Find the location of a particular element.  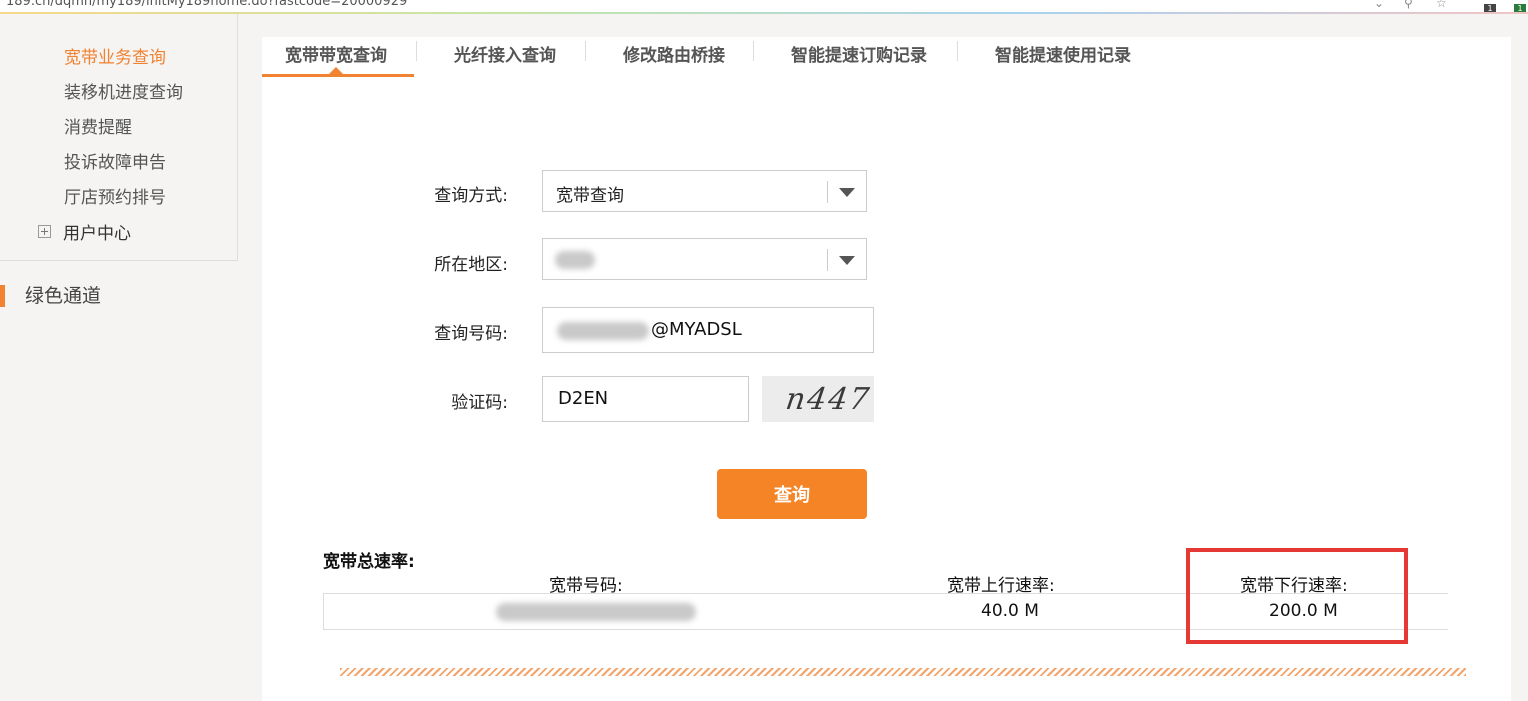

dropdown-icon: ⌄ is located at coordinates (1379, 5).